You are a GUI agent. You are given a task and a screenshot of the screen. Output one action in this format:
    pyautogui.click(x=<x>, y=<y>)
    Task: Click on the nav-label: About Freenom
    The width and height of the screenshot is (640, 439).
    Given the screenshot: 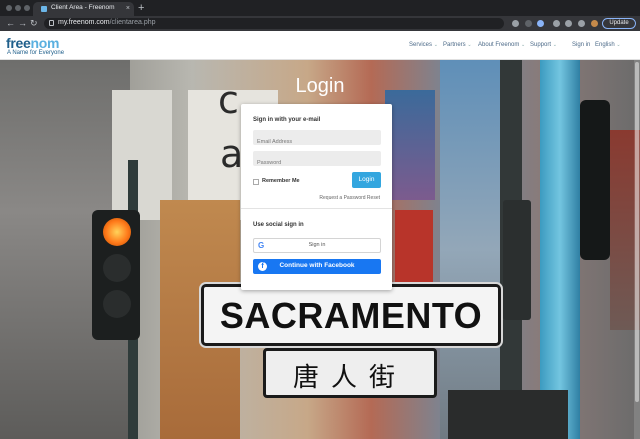 What is the action you would take?
    pyautogui.click(x=499, y=45)
    